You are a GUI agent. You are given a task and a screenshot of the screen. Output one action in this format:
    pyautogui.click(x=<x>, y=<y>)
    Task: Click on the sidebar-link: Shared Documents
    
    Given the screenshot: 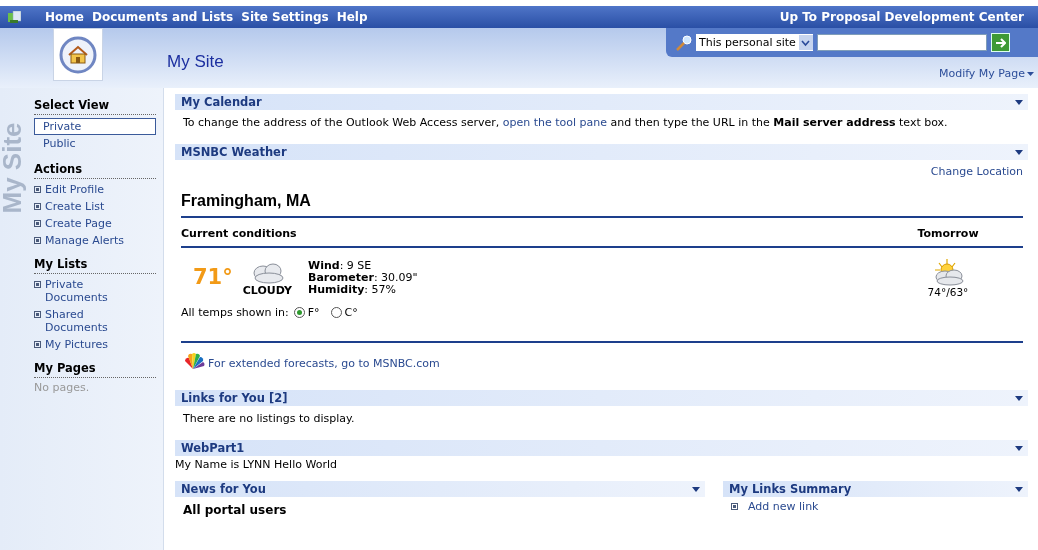 What is the action you would take?
    pyautogui.click(x=85, y=321)
    